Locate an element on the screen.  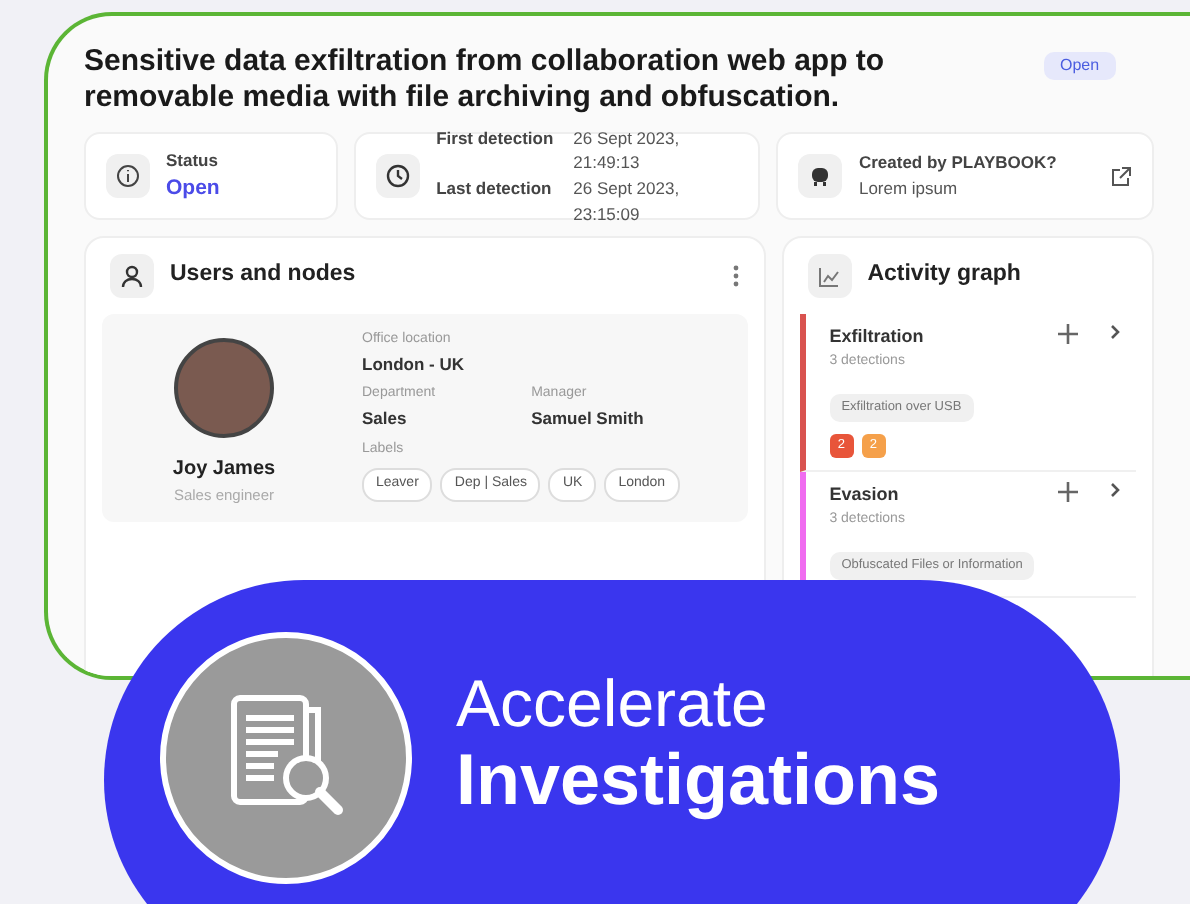
info-value: Open is located at coordinates (194, 188).